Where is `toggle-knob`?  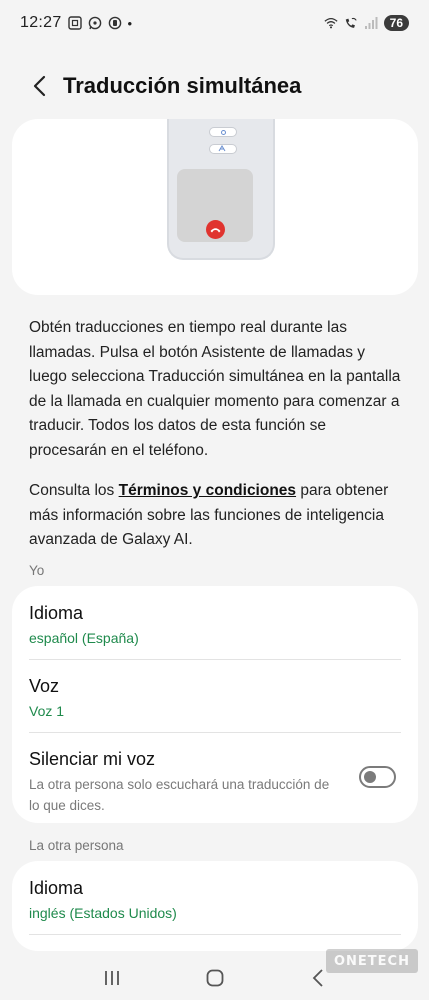 toggle-knob is located at coordinates (370, 777).